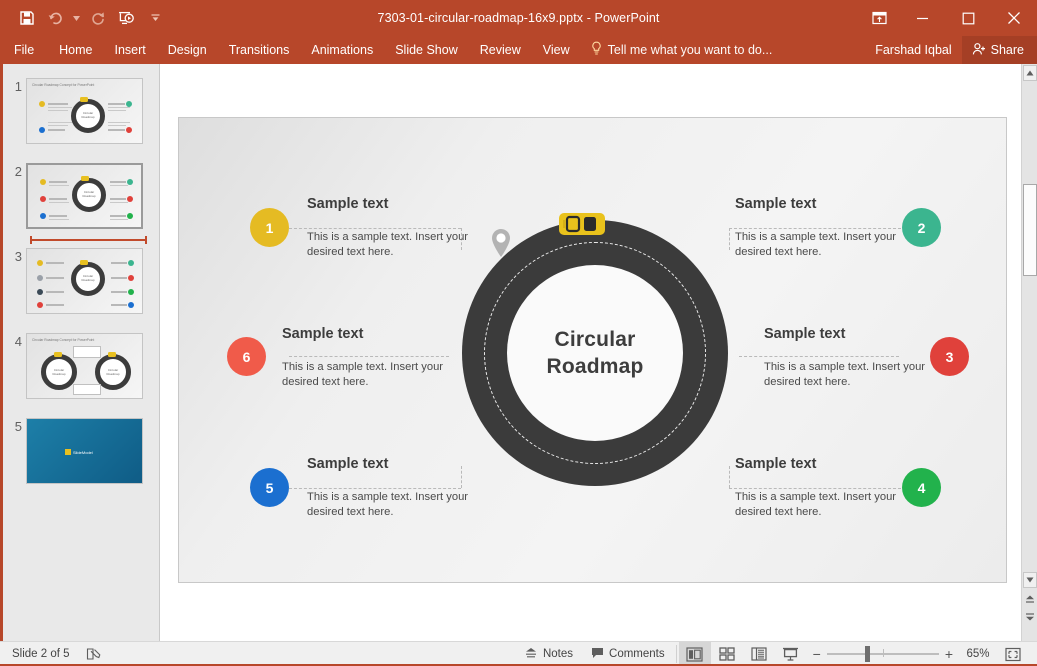 The height and width of the screenshot is (666, 1037). I want to click on tab-slide-show: Slide Show, so click(426, 50).